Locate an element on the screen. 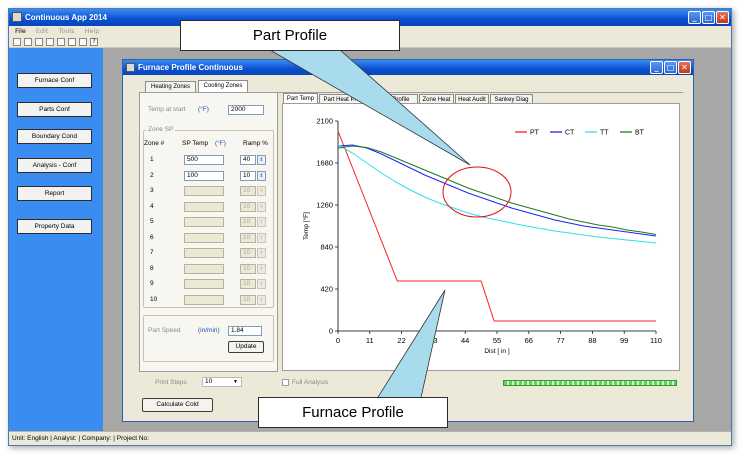  col-sp-temp-header: SP Temp is located at coordinates (195, 143).